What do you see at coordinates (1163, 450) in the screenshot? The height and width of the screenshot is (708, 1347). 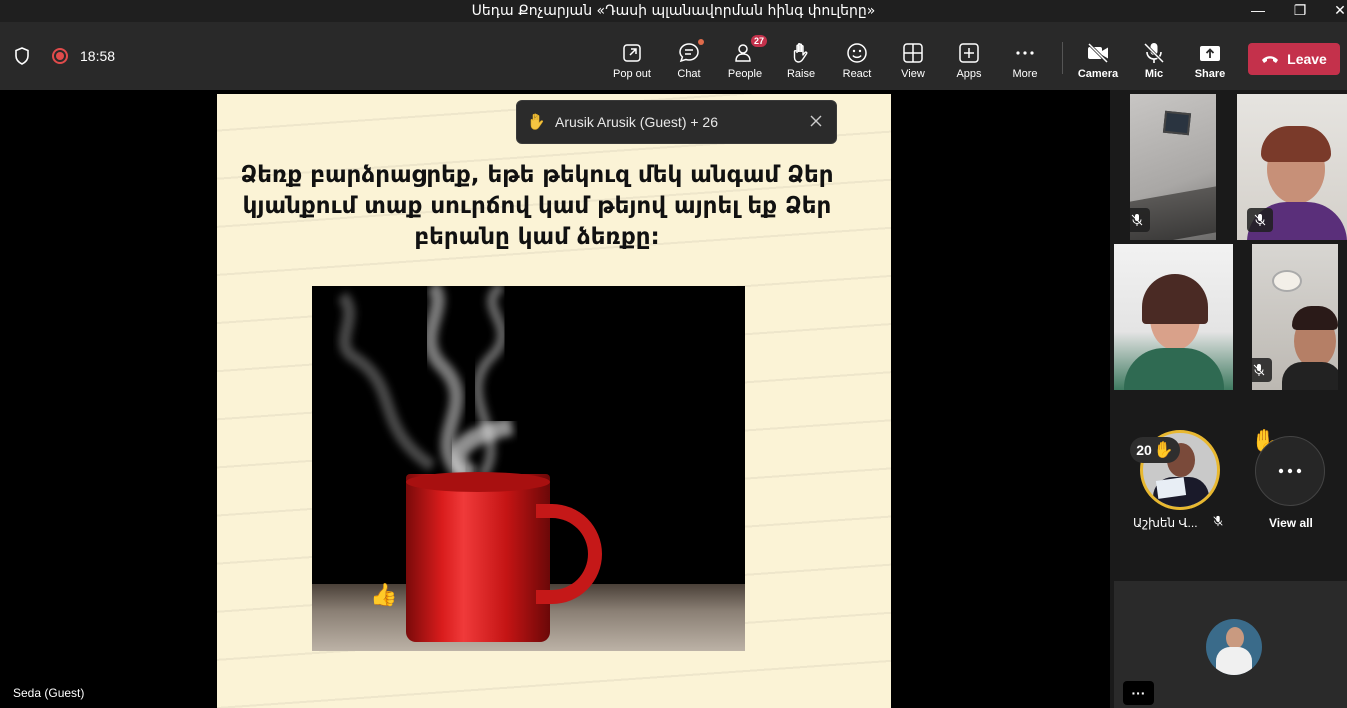 I see `raised-hand-icon: ✋` at bounding box center [1163, 450].